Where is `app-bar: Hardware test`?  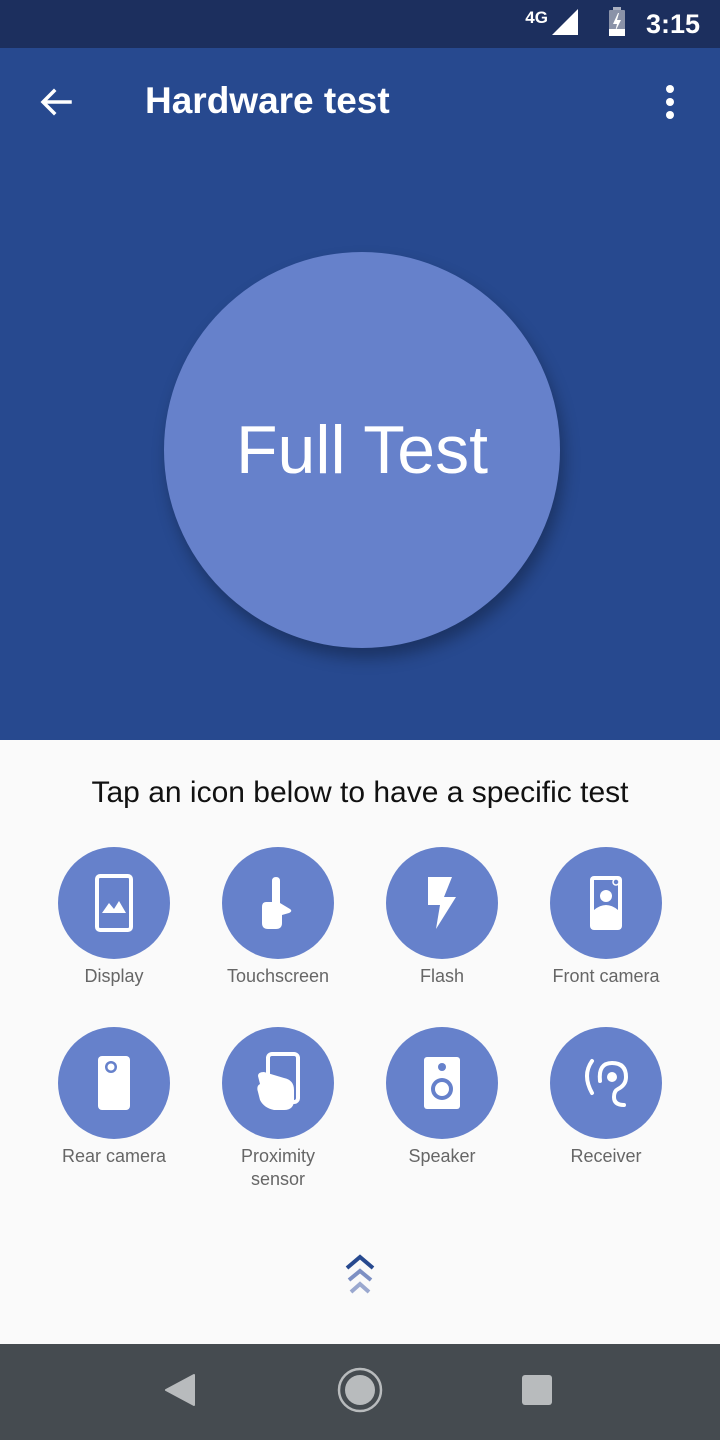
app-bar: Hardware test is located at coordinates (360, 104).